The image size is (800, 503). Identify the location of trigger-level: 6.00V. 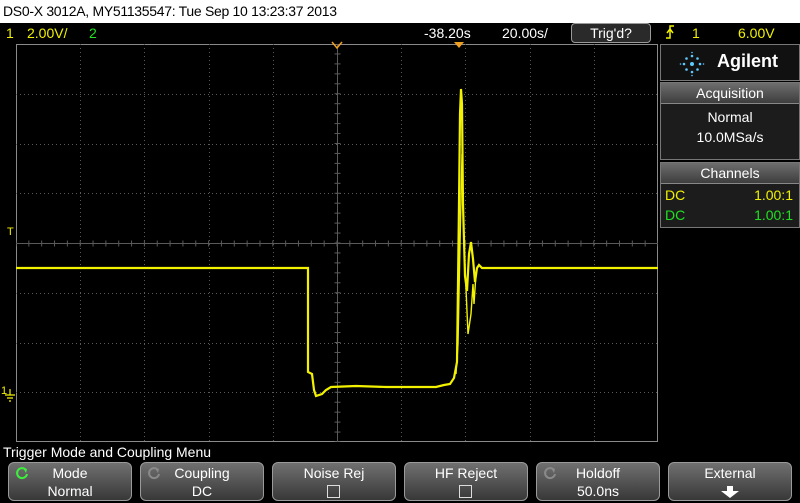
(756, 33).